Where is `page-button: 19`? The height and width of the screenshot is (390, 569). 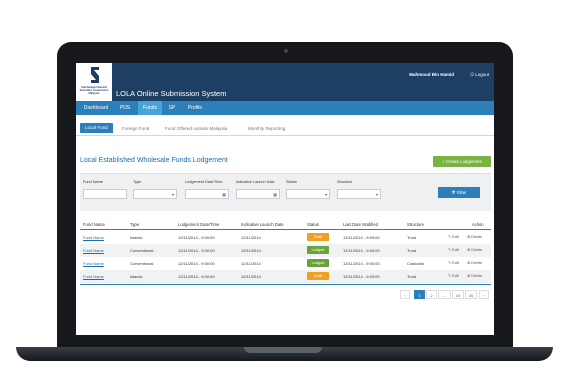
page-button: 19 is located at coordinates (458, 294).